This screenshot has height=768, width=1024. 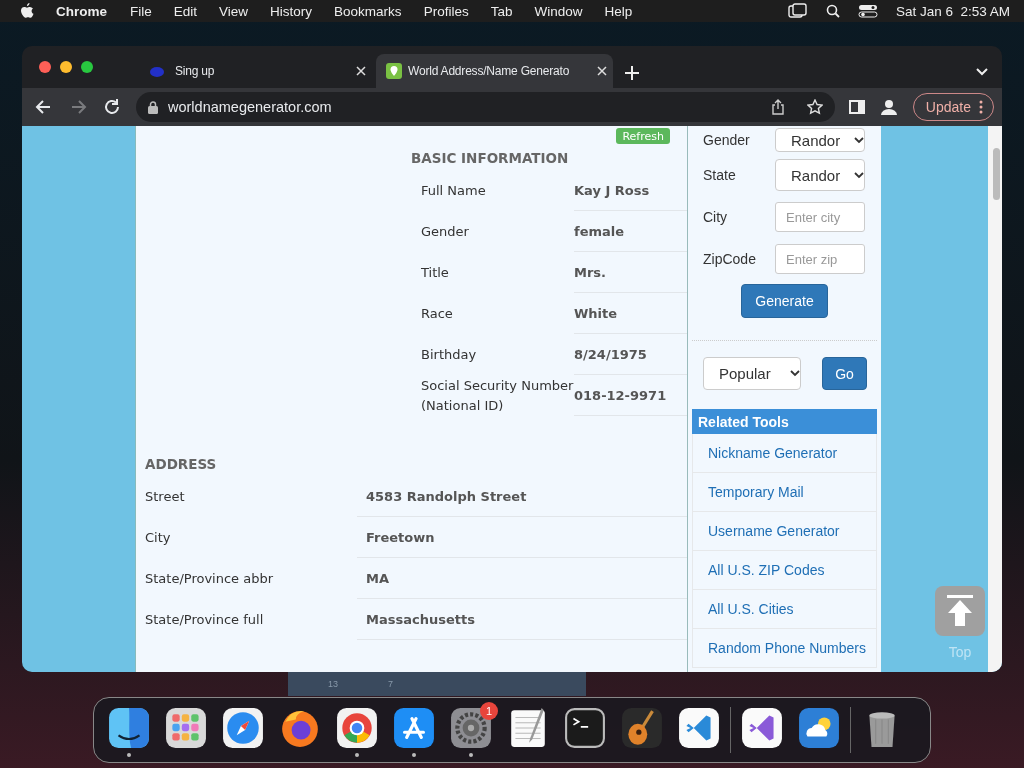 What do you see at coordinates (522, 496) in the screenshot?
I see `field-value: 4583 Randolph Street` at bounding box center [522, 496].